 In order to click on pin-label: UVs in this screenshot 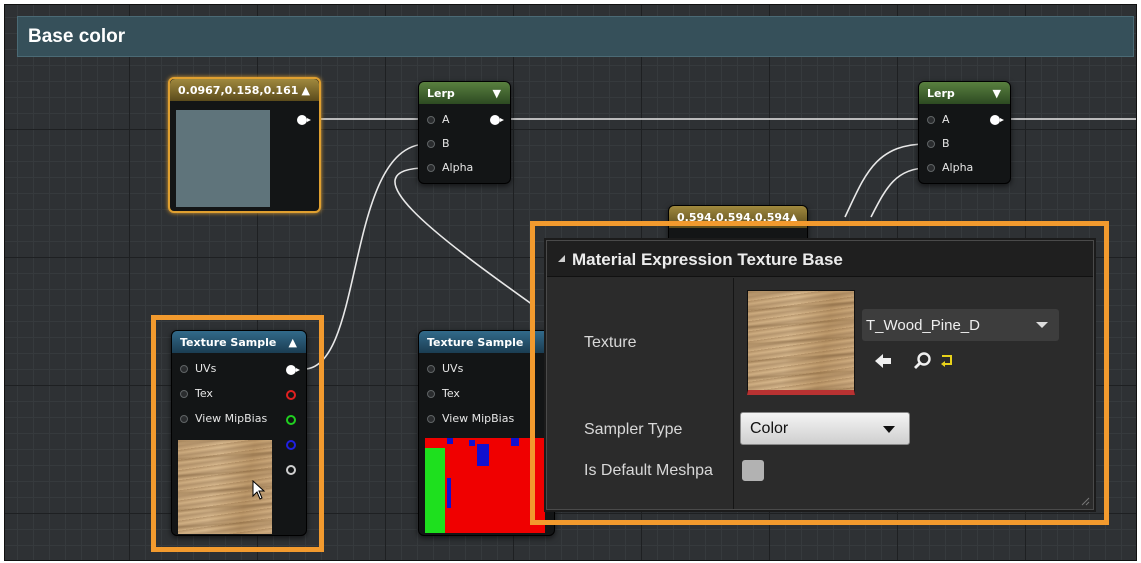, I will do `click(453, 368)`.